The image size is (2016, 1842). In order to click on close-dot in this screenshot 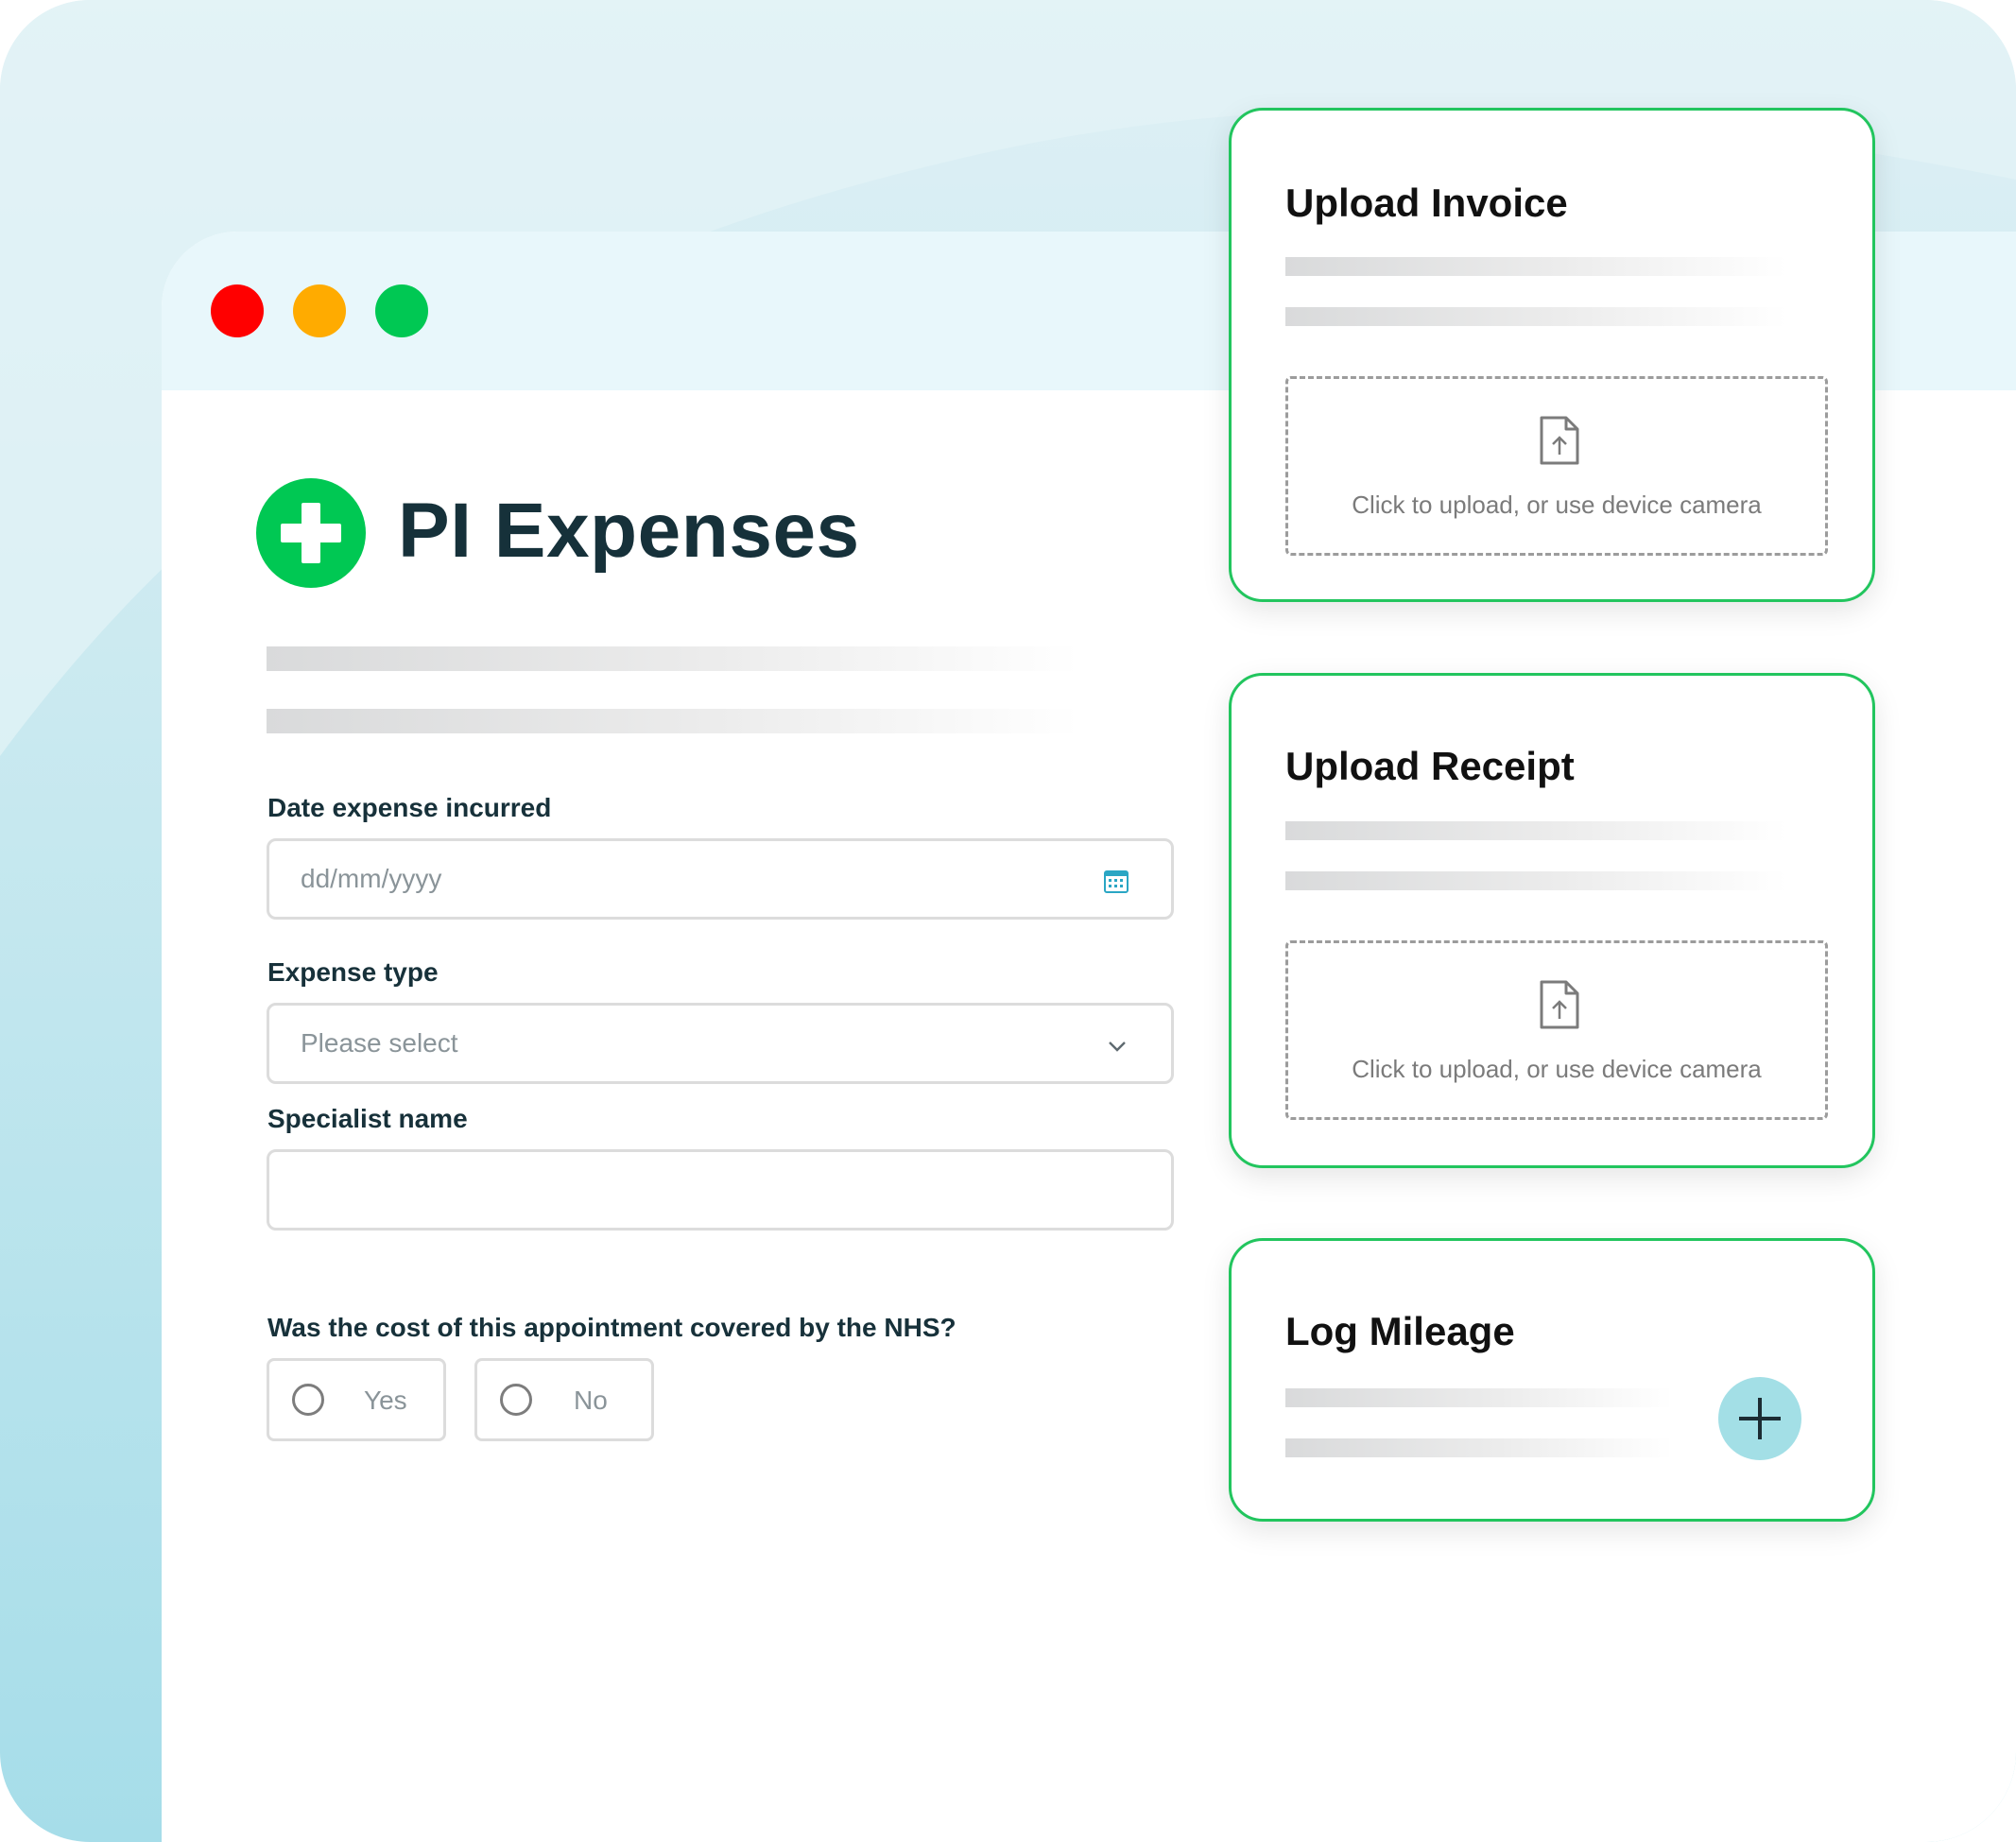, I will do `click(237, 310)`.